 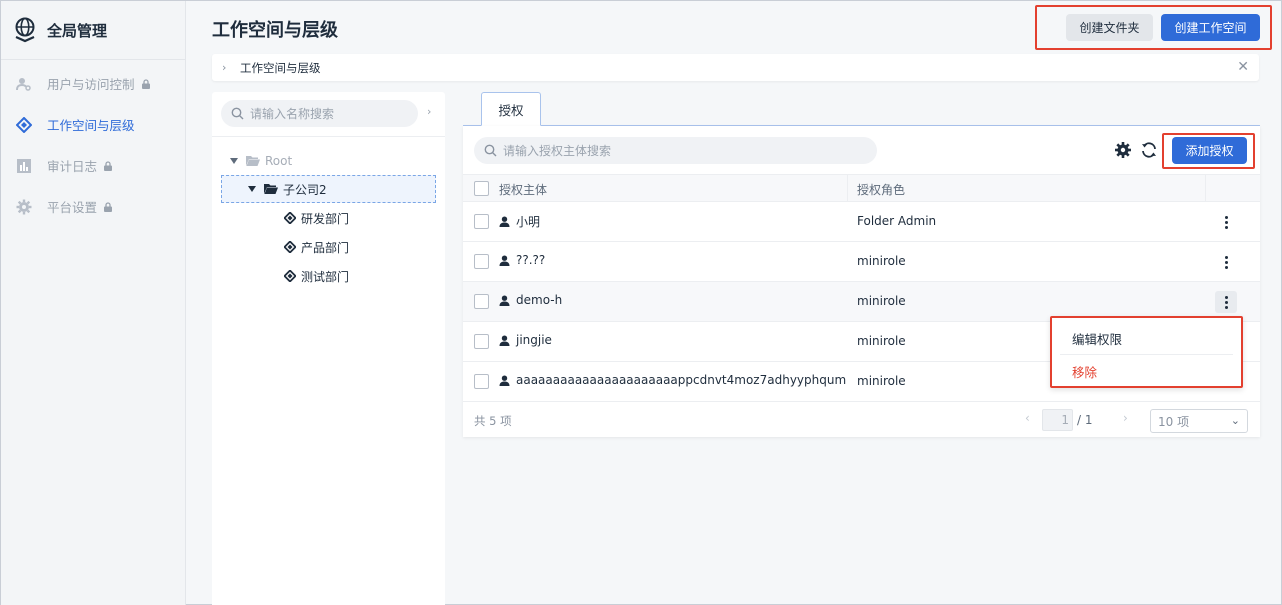 What do you see at coordinates (24, 166) in the screenshot?
I see `bar-chart-icon` at bounding box center [24, 166].